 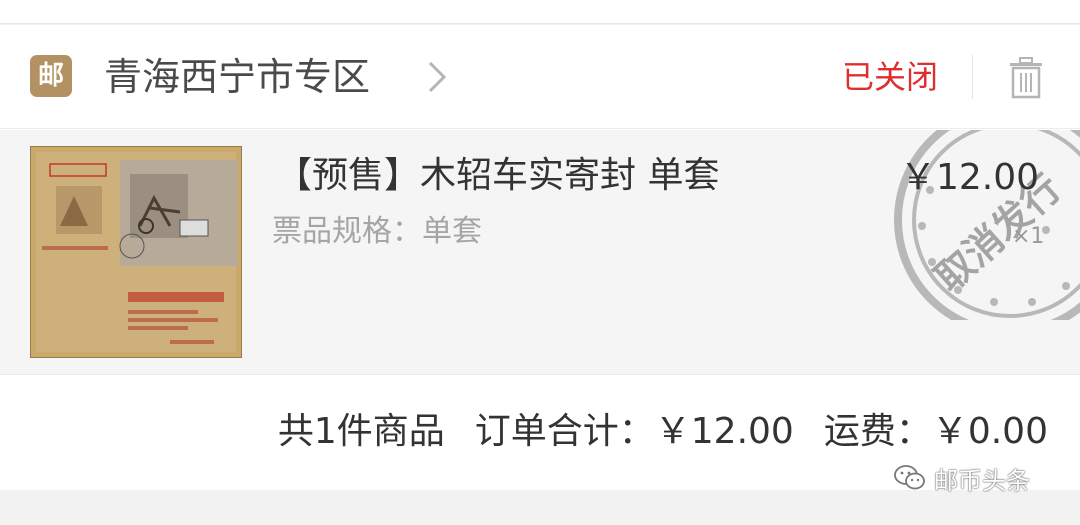 I want to click on item-title: 【预售】木轺车实寄封 单套, so click(x=497, y=176).